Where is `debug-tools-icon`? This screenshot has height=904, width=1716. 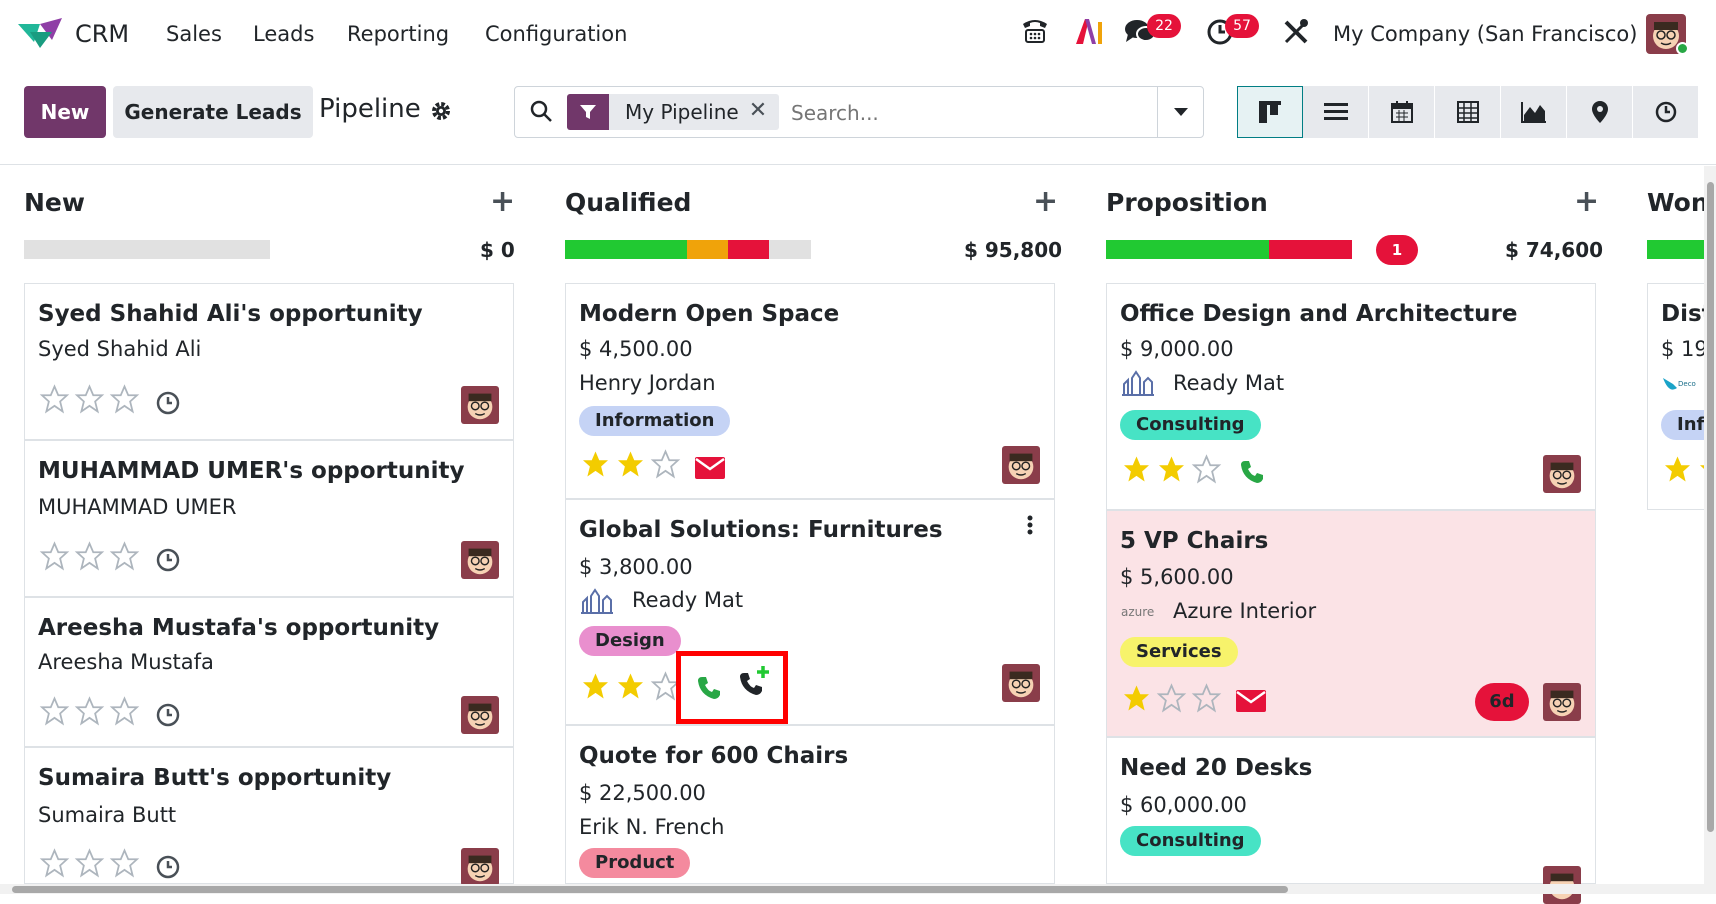
debug-tools-icon is located at coordinates (1296, 33).